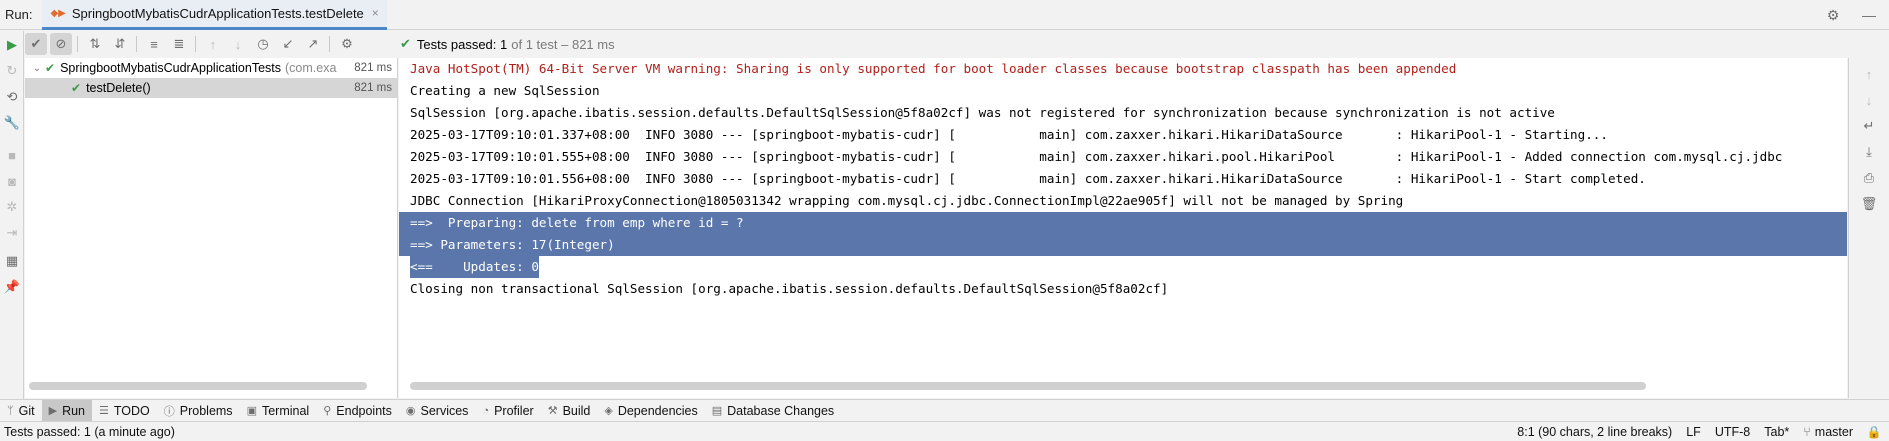  I want to click on sort-alphabetically-icon: ⇅, so click(95, 44).